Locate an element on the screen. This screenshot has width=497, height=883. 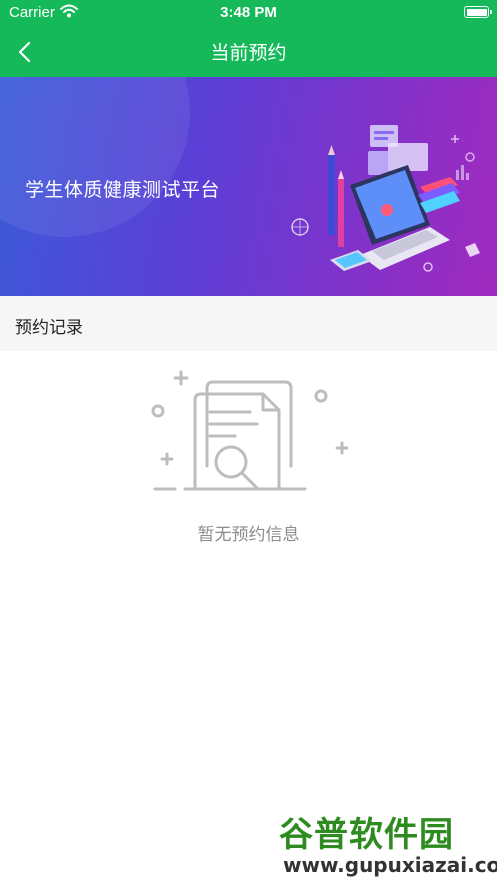
records-section-header: 预约记录 is located at coordinates (248, 323).